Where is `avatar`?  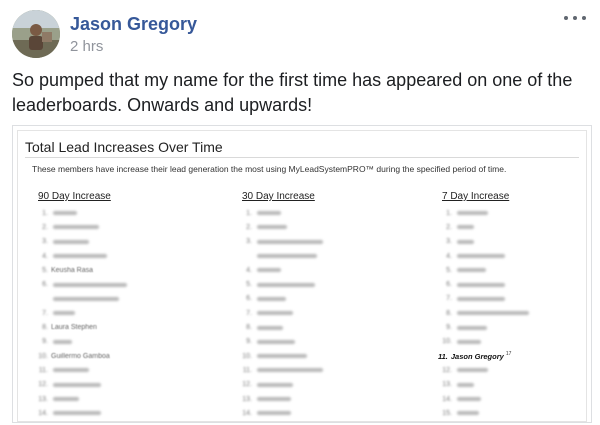
avatar is located at coordinates (36, 34).